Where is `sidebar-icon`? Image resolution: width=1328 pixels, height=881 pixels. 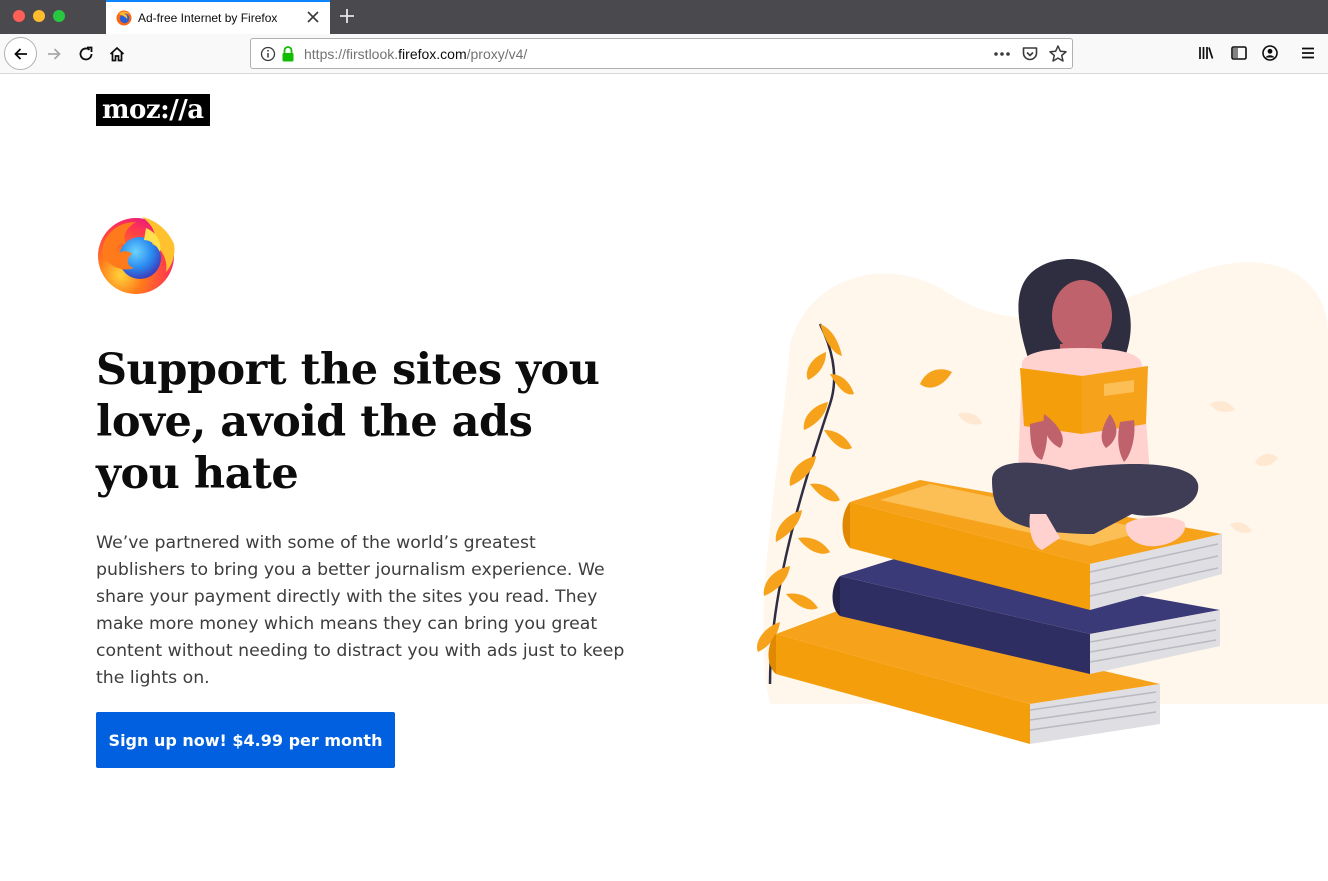
sidebar-icon is located at coordinates (1239, 53).